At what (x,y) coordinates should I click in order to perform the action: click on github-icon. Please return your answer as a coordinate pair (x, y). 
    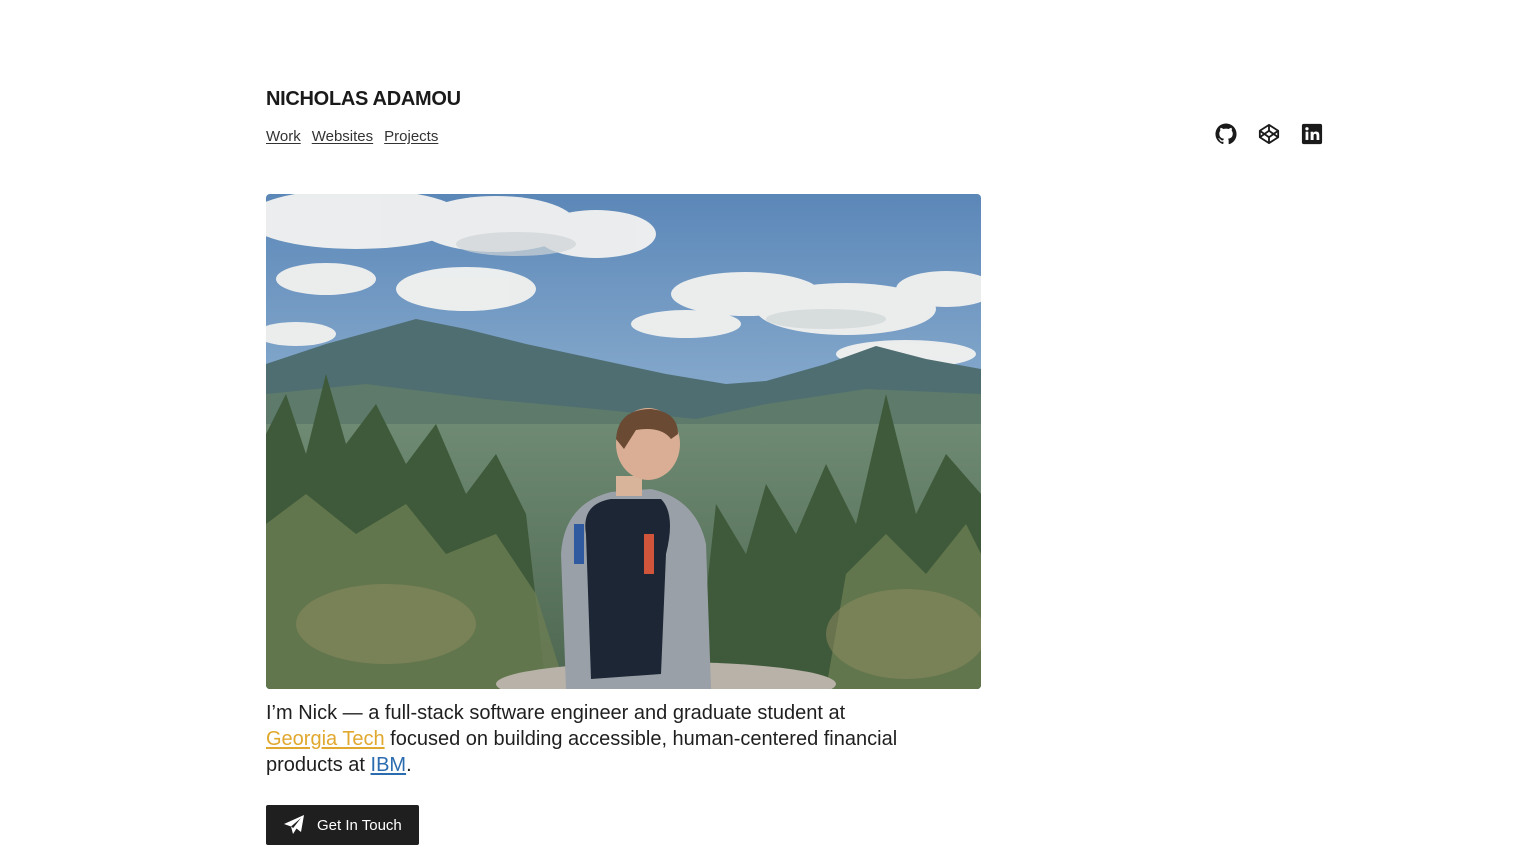
    Looking at the image, I should click on (1226, 134).